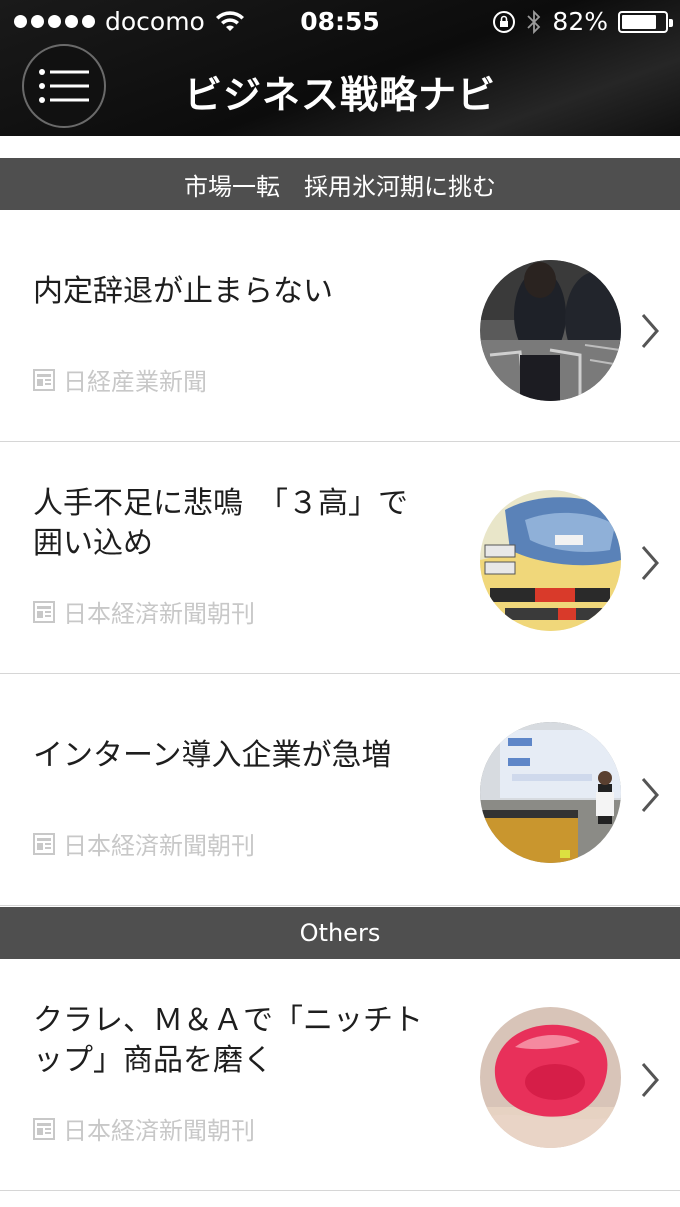 Image resolution: width=680 pixels, height=1207 pixels. I want to click on article-title: 人手不足に悲鳴 「３高」で囲い込め, so click(220, 523).